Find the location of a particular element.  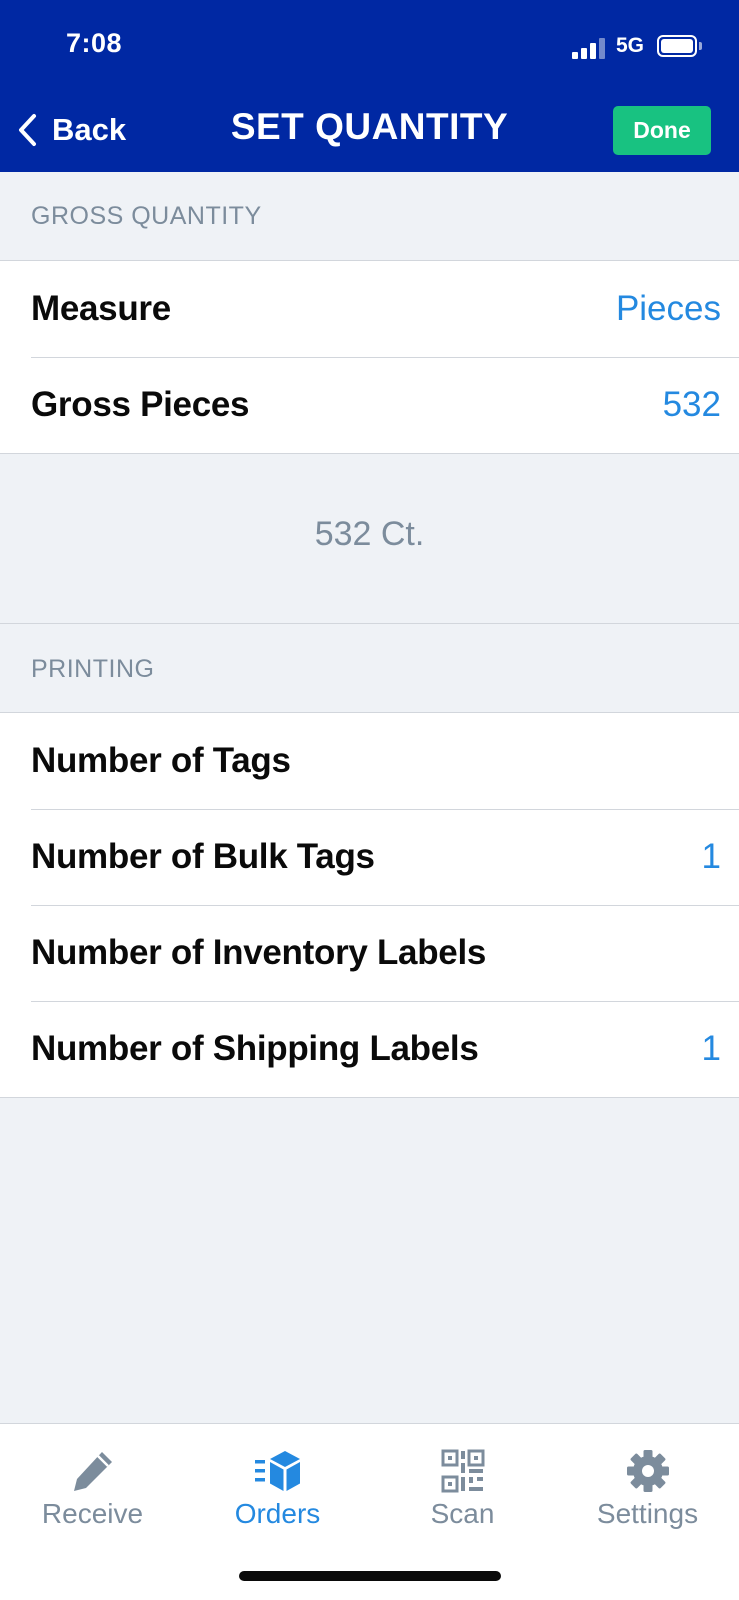

battery-icon is located at coordinates (677, 46).